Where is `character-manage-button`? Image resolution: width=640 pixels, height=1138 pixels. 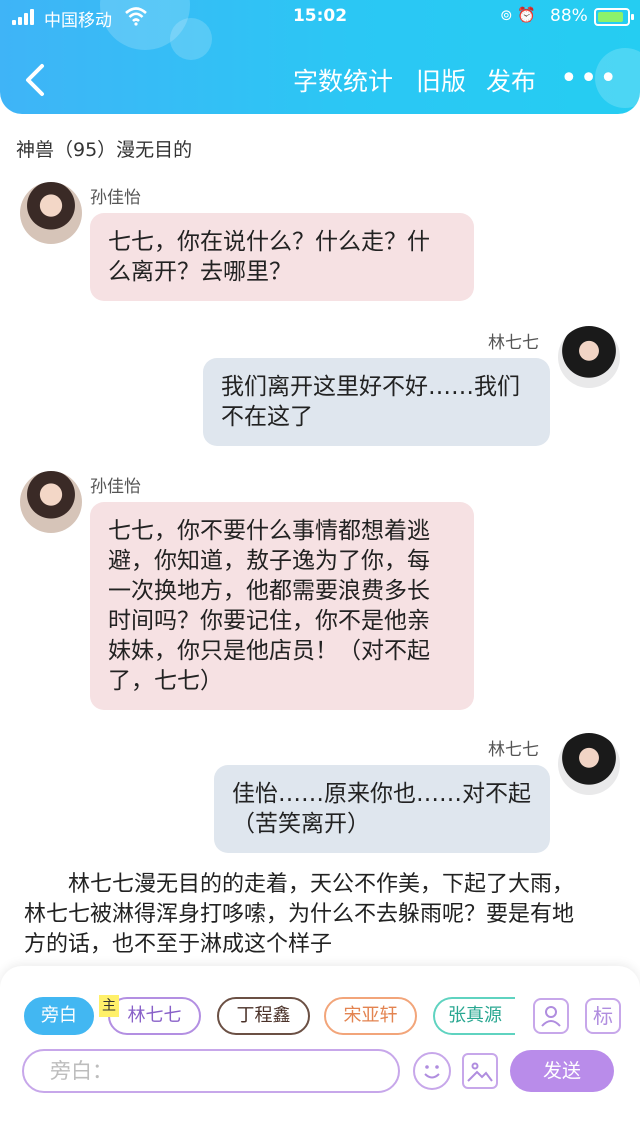 character-manage-button is located at coordinates (551, 1016).